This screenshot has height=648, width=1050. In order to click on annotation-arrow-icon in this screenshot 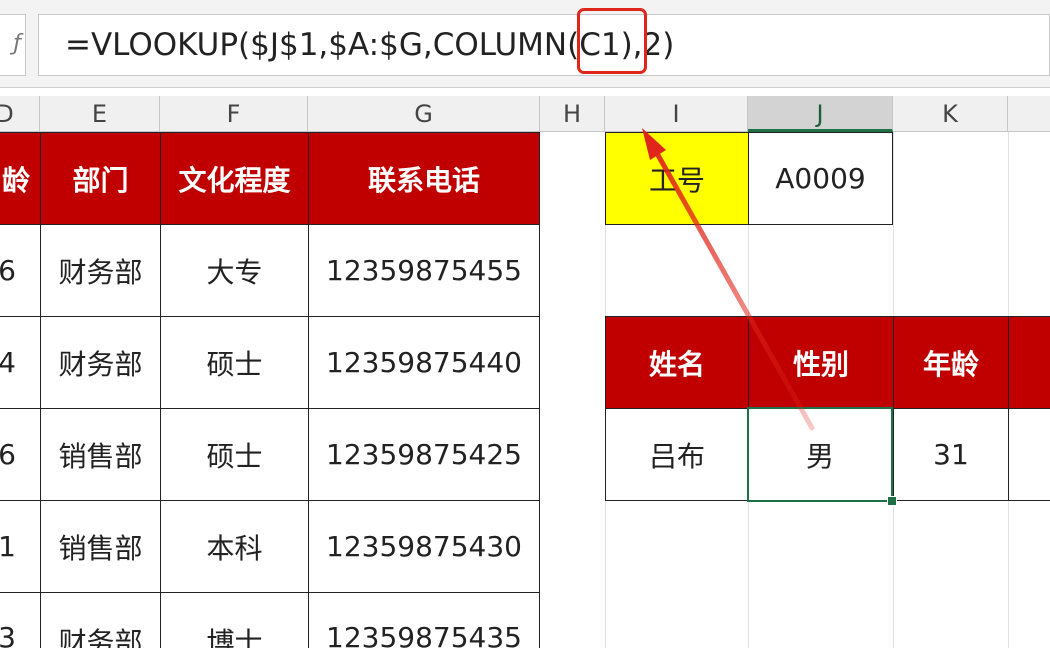, I will do `click(728, 279)`.